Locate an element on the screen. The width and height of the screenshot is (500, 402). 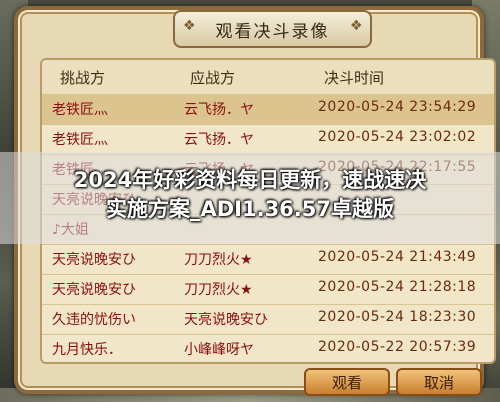
table-header: 挑战方 应战方 决斗时间 is located at coordinates (268, 77).